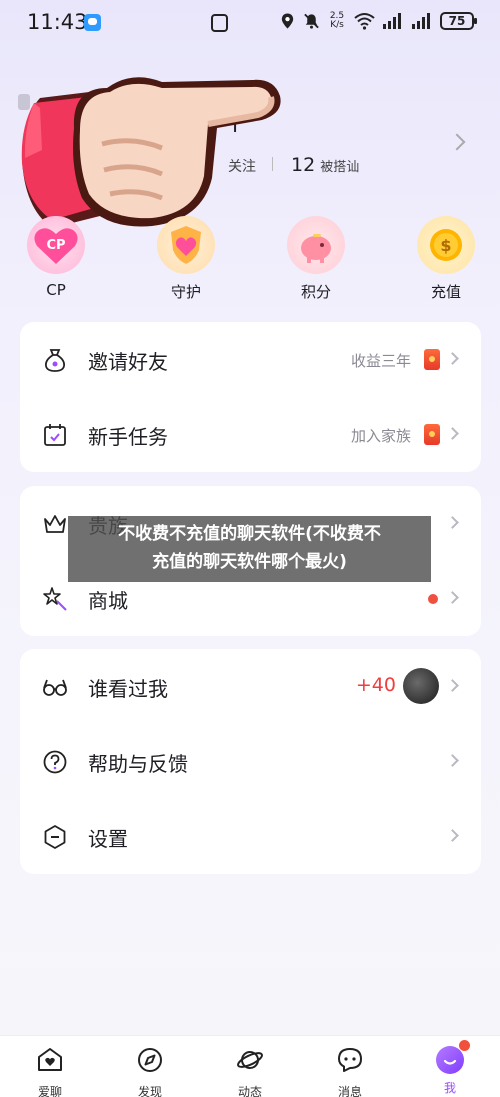 This screenshot has width=500, height=1097. What do you see at coordinates (56, 290) in the screenshot?
I see `quick-action-label: CP` at bounding box center [56, 290].